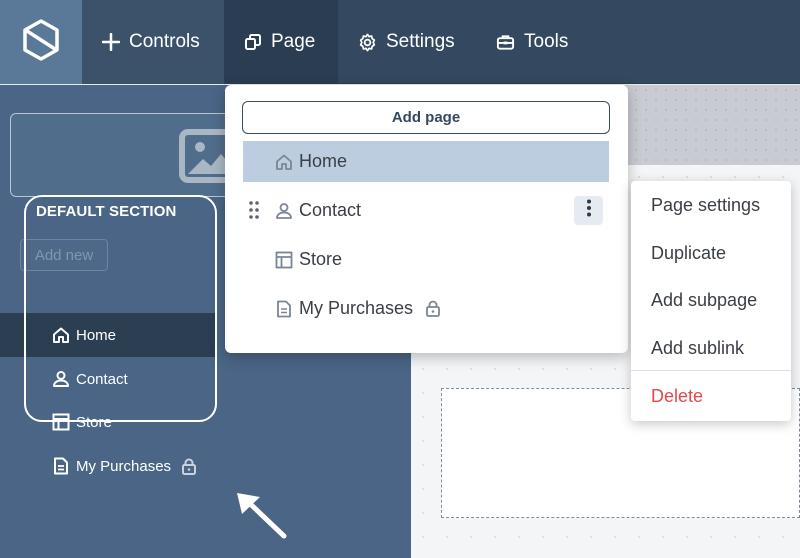 The image size is (800, 558). I want to click on page-options-button, so click(588, 210).